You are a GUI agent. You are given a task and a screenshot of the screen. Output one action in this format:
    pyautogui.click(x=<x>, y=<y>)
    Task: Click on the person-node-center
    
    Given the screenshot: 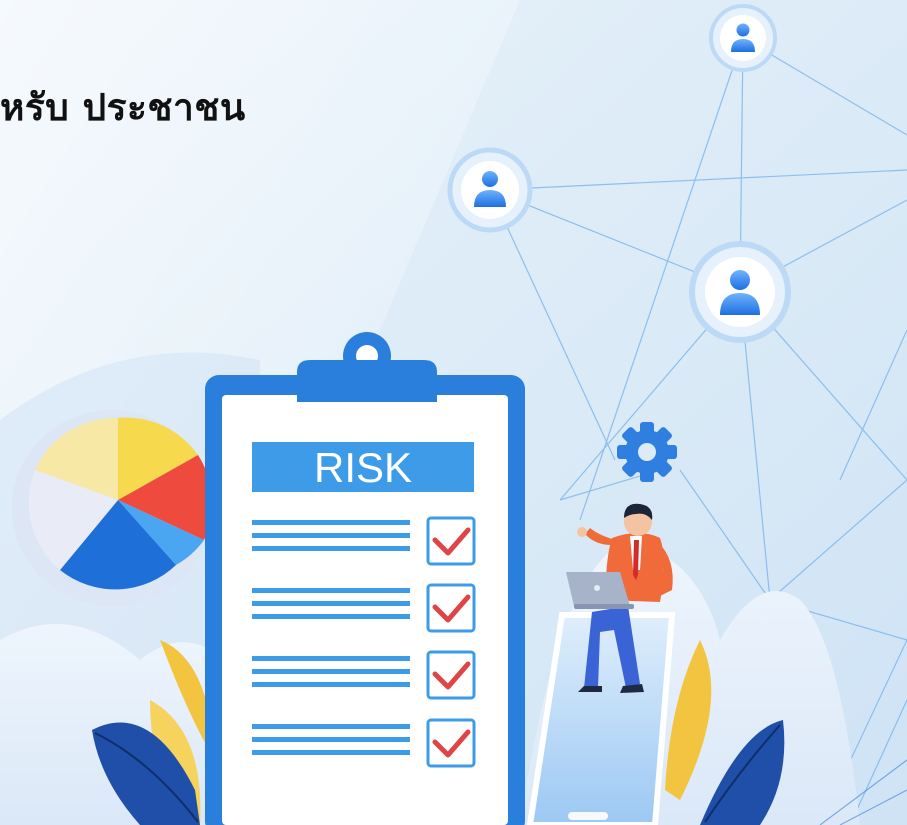 What is the action you would take?
    pyautogui.click(x=740, y=292)
    